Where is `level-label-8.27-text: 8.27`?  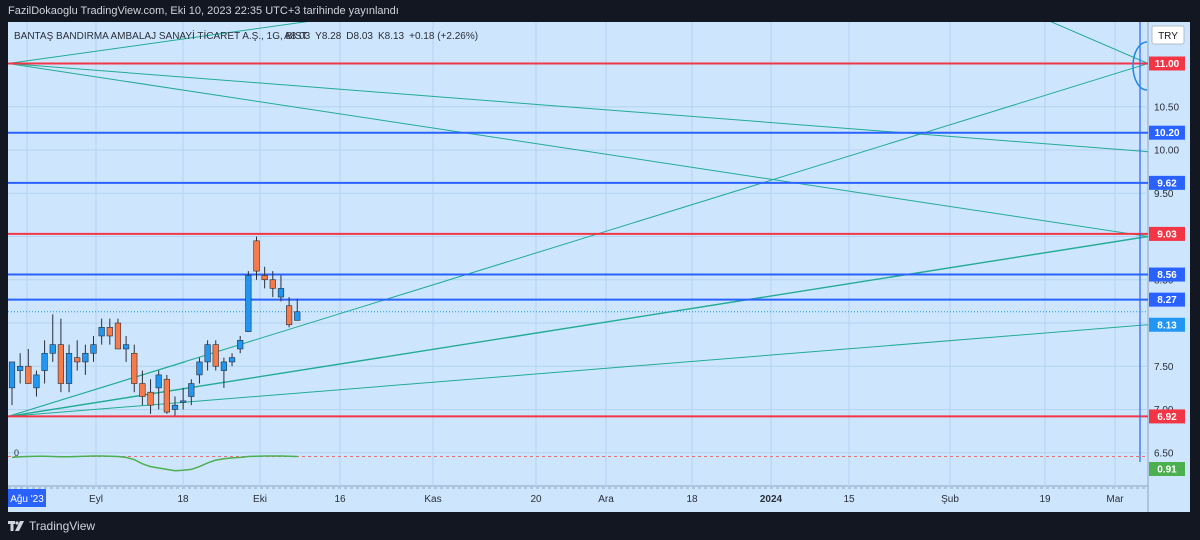 level-label-8.27-text: 8.27 is located at coordinates (1167, 300).